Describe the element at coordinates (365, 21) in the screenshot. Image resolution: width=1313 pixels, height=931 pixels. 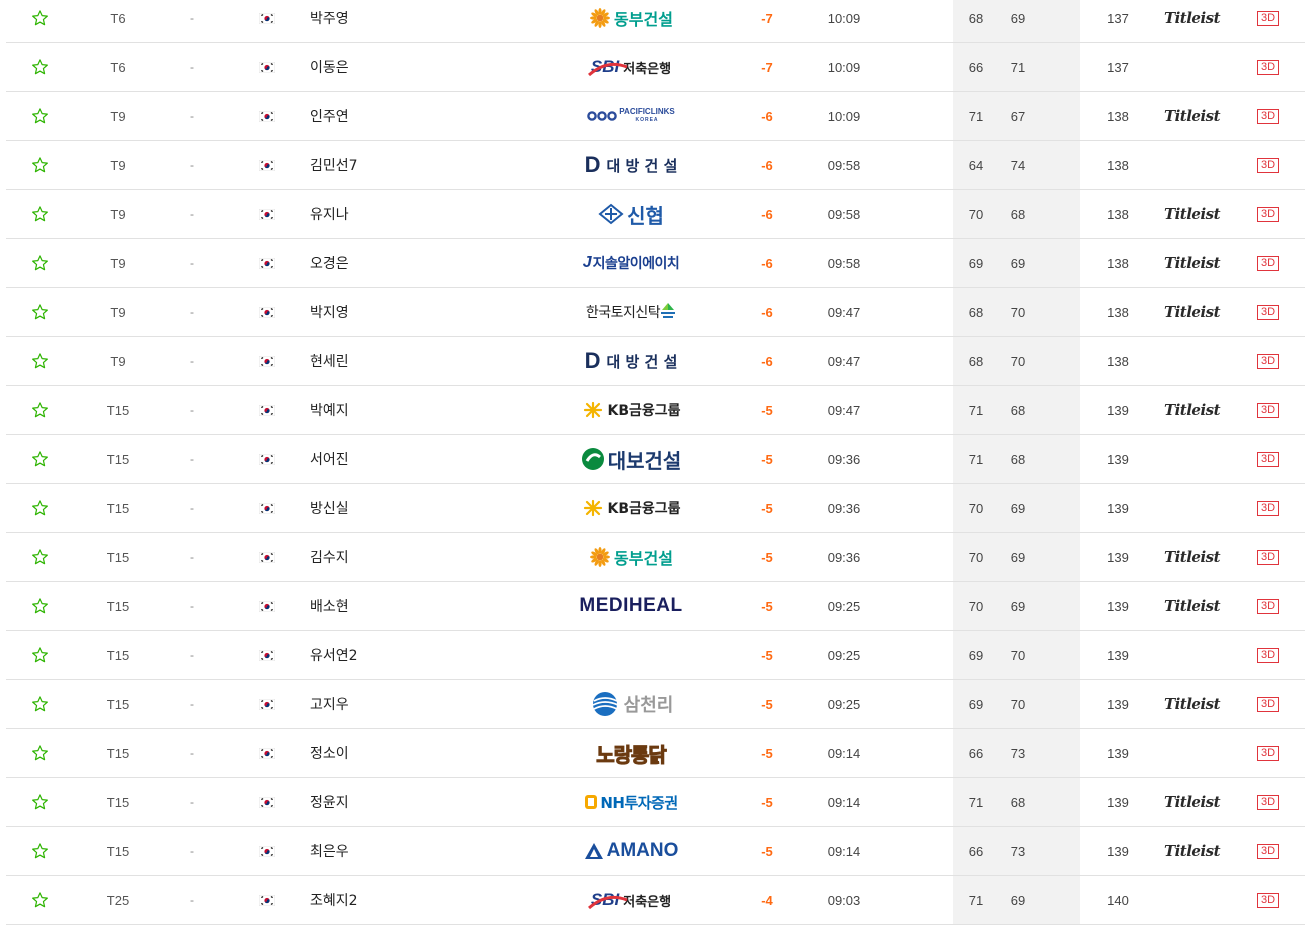
I see `player-name-link: 박주영` at that location.